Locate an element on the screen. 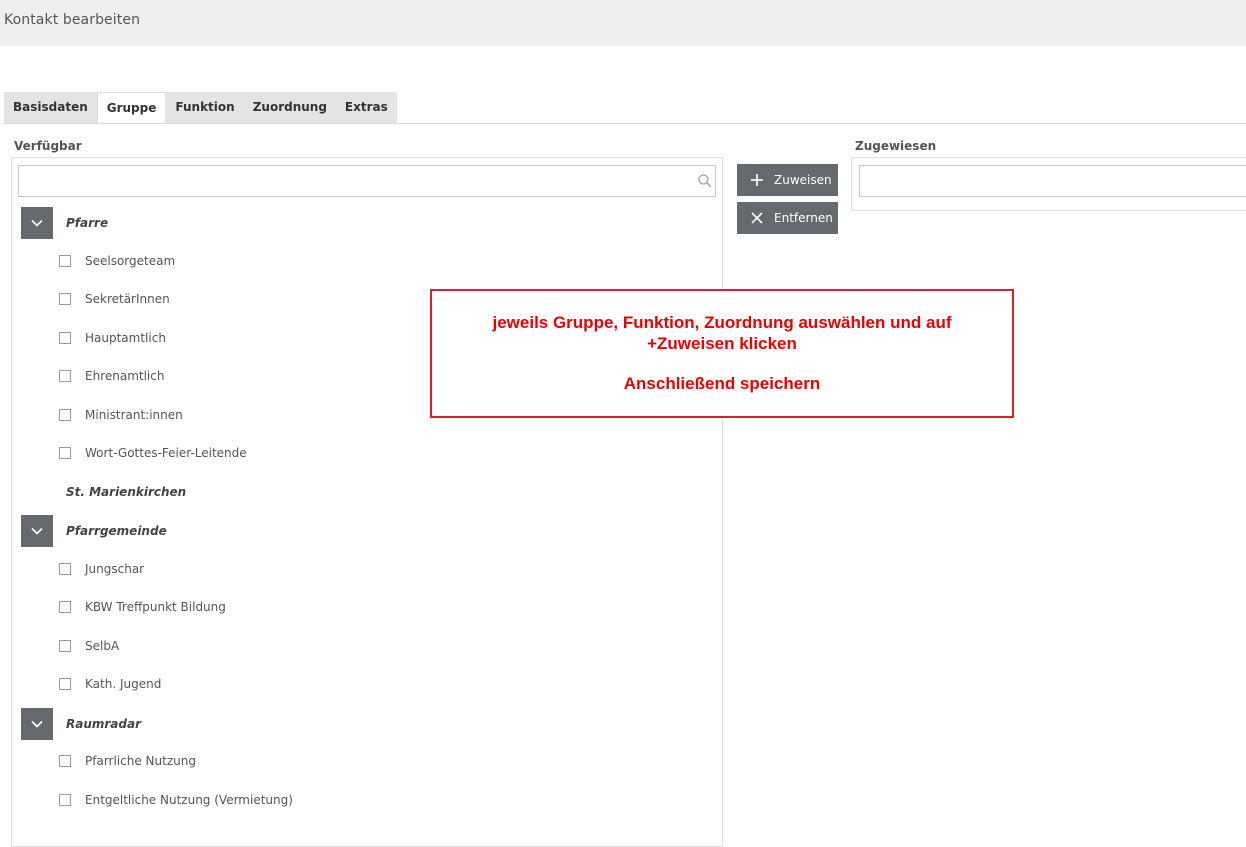  group-label: Pfarrgemeinde is located at coordinates (116, 531).